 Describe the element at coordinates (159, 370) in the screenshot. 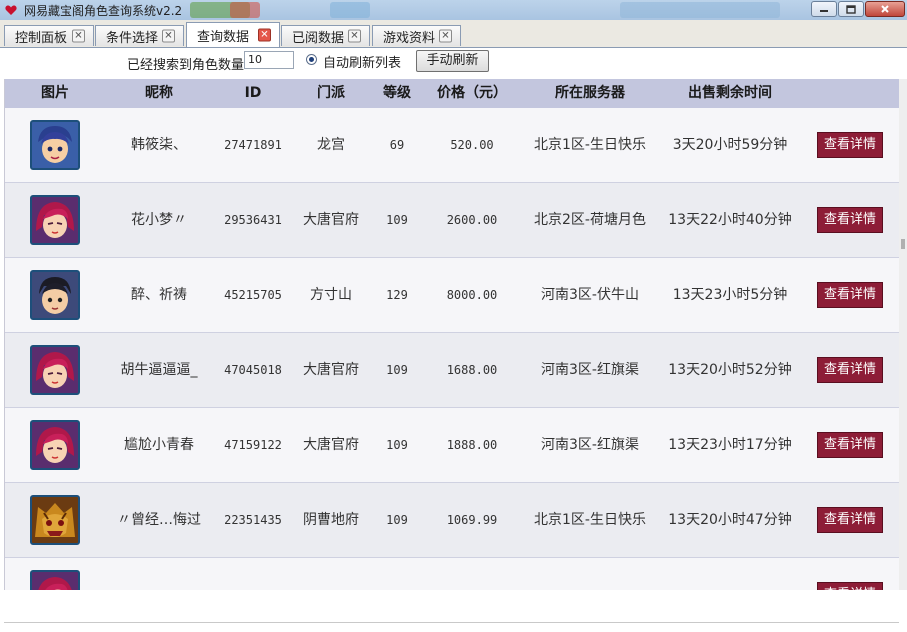

I see `name-cell: 胡牛逼逼逼_` at that location.